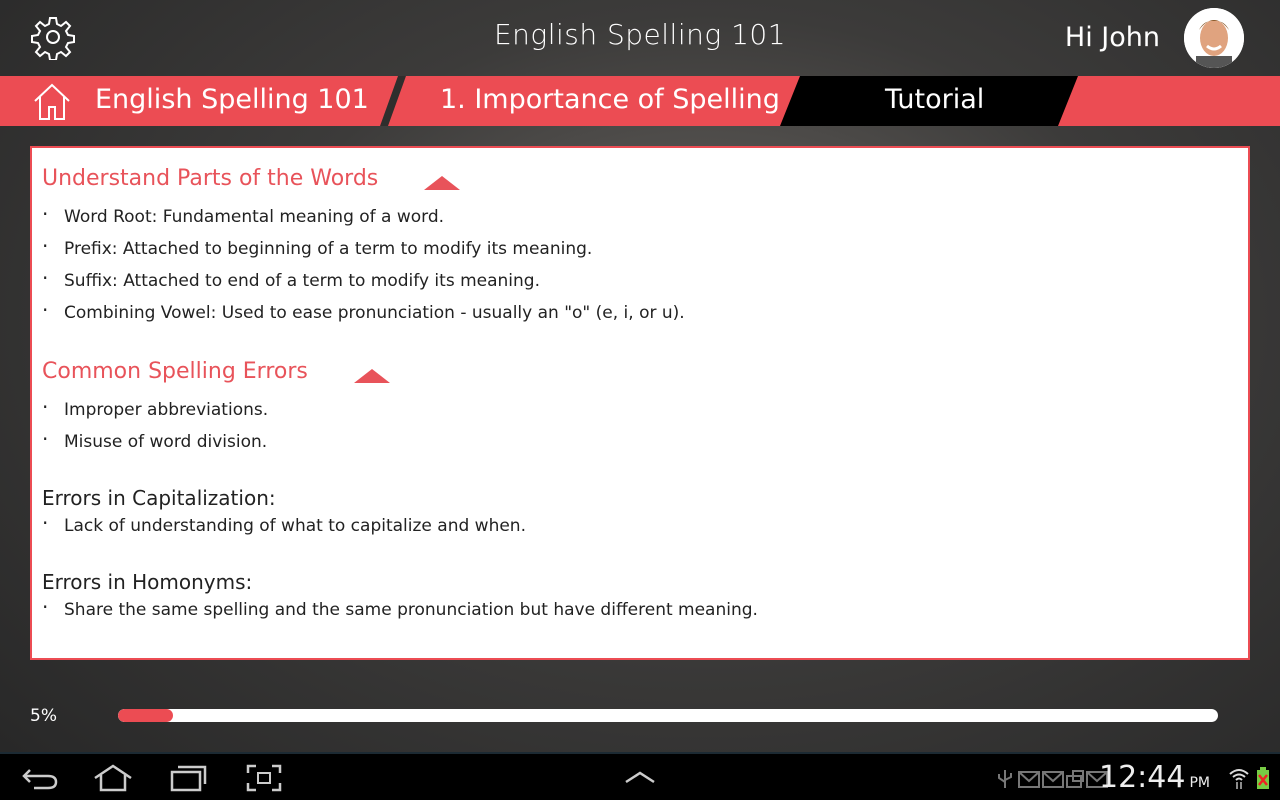 The height and width of the screenshot is (800, 1280). I want to click on breadcrumb-course: English Spelling 101, so click(232, 99).